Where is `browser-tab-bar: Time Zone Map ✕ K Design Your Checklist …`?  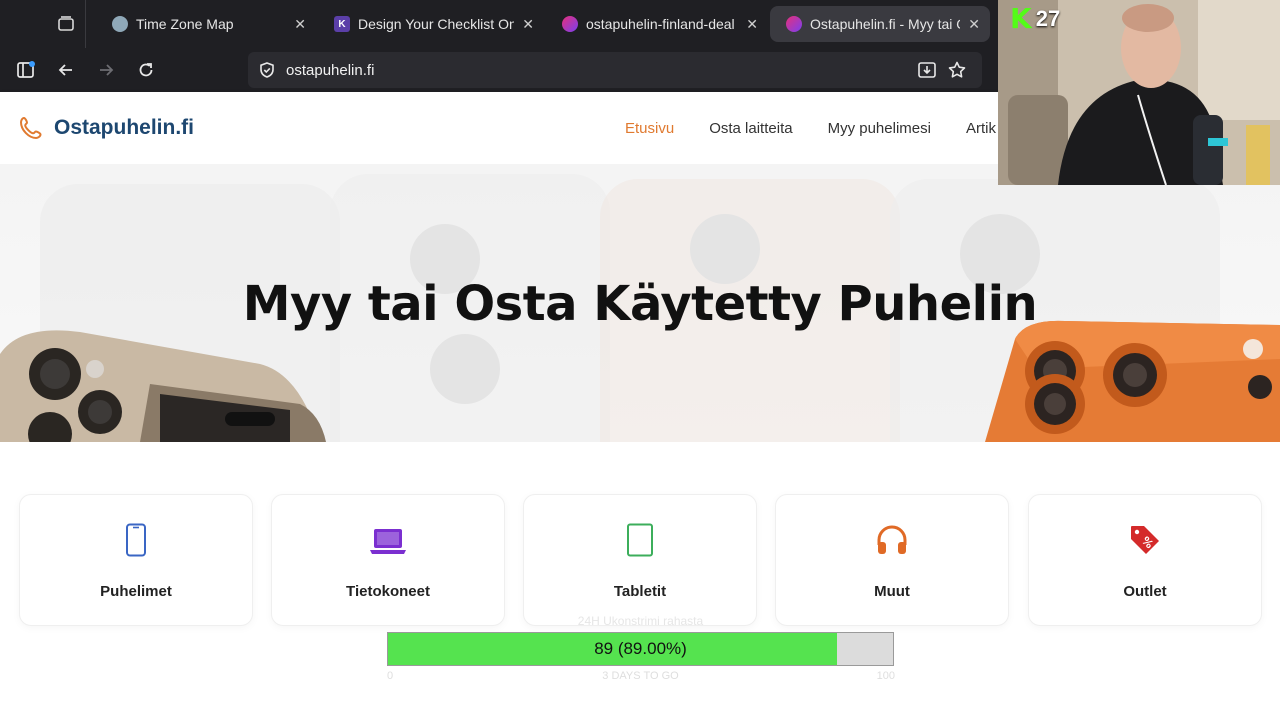 browser-tab-bar: Time Zone Map ✕ K Design Your Checklist … is located at coordinates (500, 24).